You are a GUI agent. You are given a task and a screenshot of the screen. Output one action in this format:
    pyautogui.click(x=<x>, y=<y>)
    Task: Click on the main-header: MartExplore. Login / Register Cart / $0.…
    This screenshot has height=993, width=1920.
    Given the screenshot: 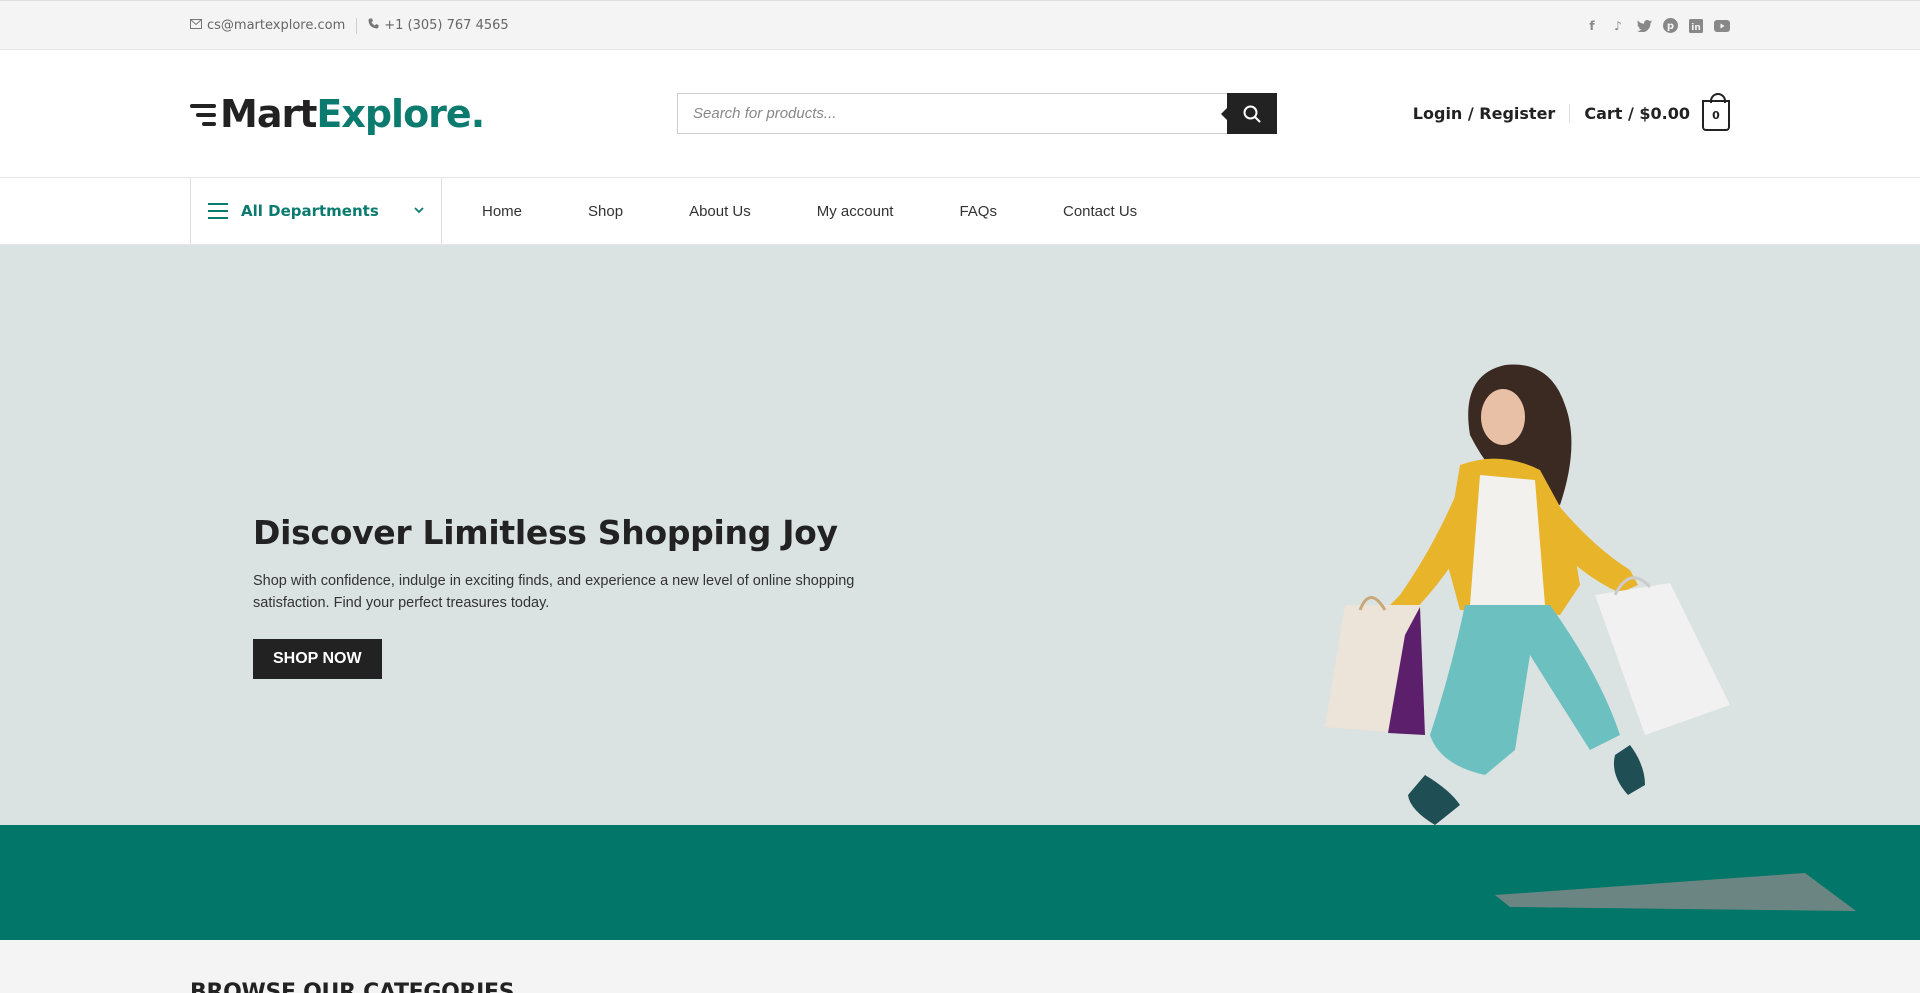 What is the action you would take?
    pyautogui.click(x=960, y=114)
    